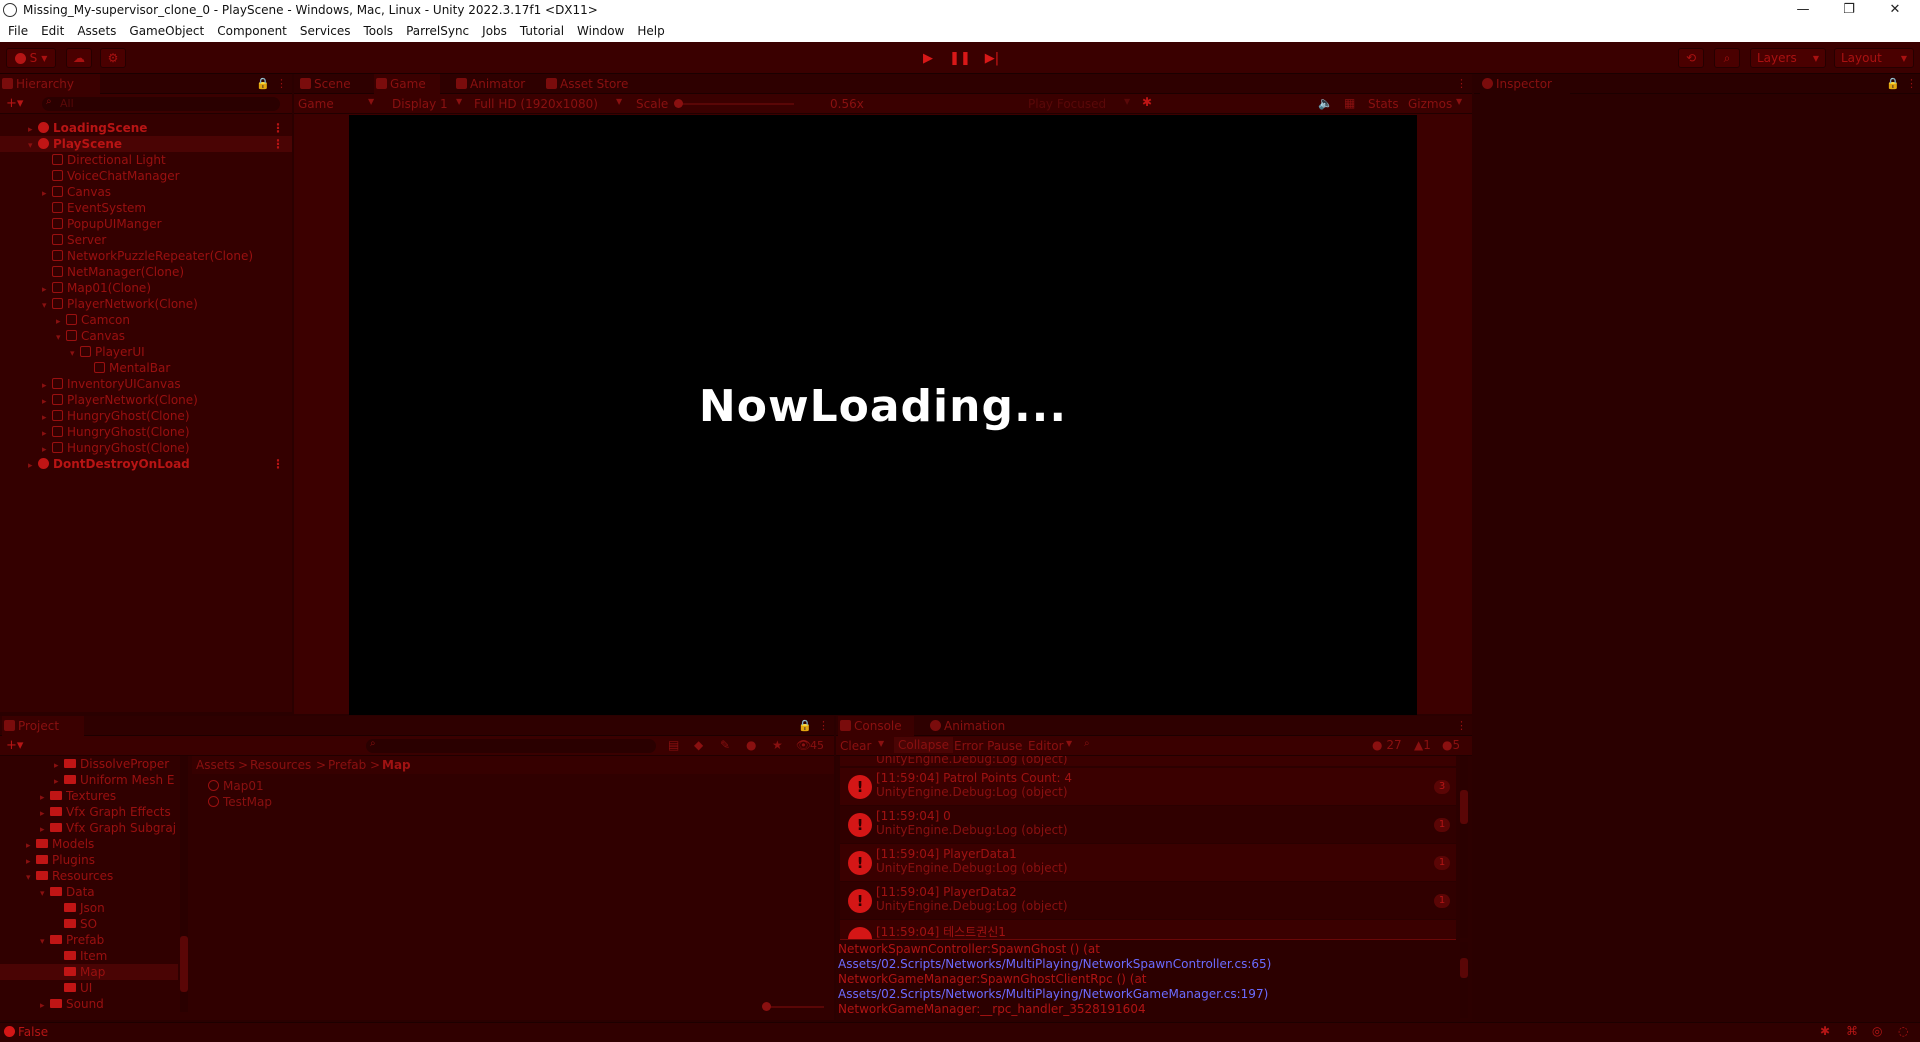 This screenshot has height=1042, width=1920. Describe the element at coordinates (146, 320) in the screenshot. I see `hierarchy-item: ▸ Camcon` at that location.